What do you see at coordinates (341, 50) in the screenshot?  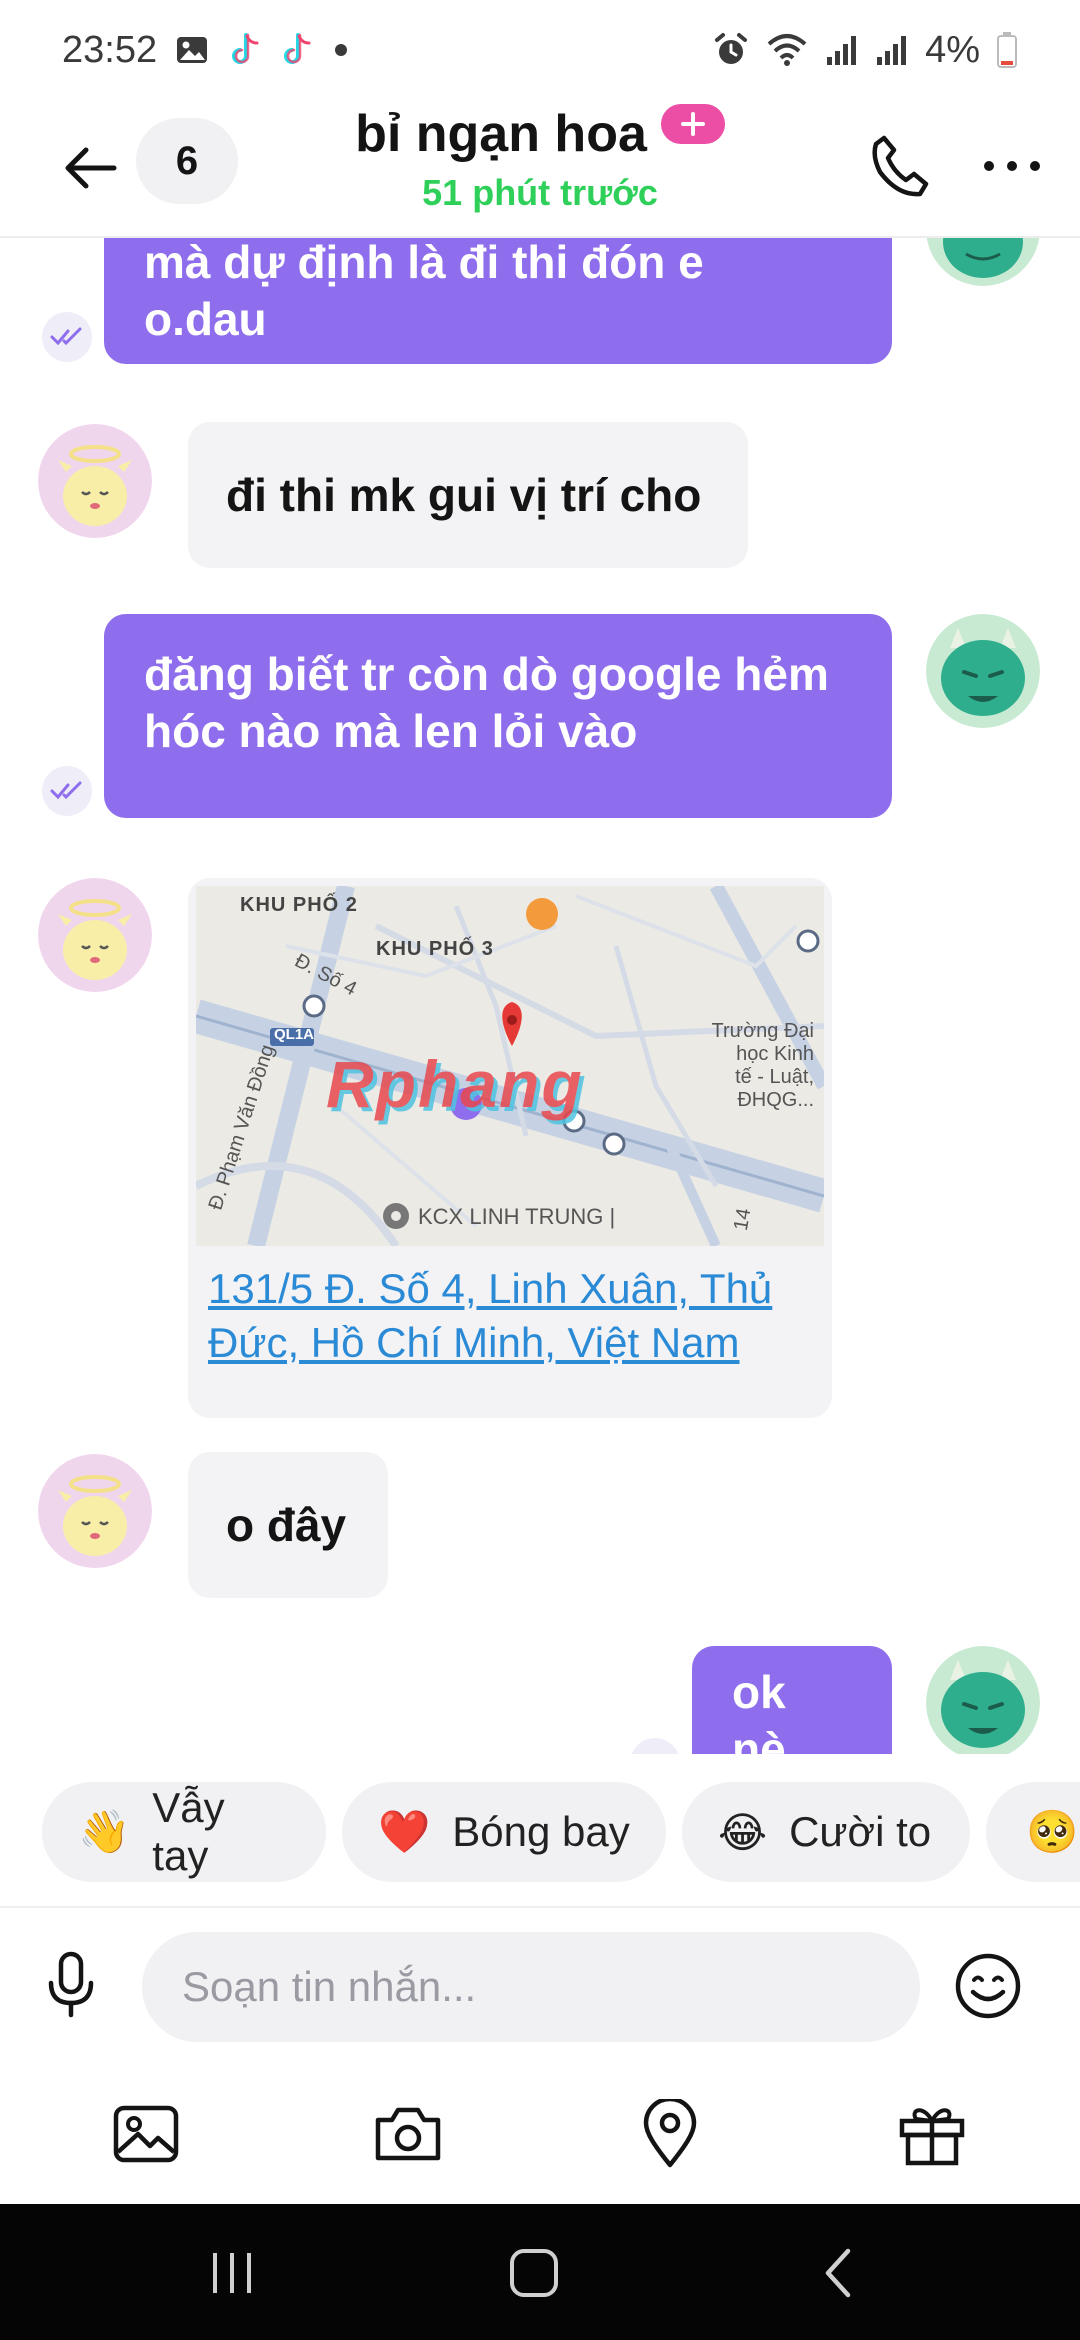 I see `dot-icon` at bounding box center [341, 50].